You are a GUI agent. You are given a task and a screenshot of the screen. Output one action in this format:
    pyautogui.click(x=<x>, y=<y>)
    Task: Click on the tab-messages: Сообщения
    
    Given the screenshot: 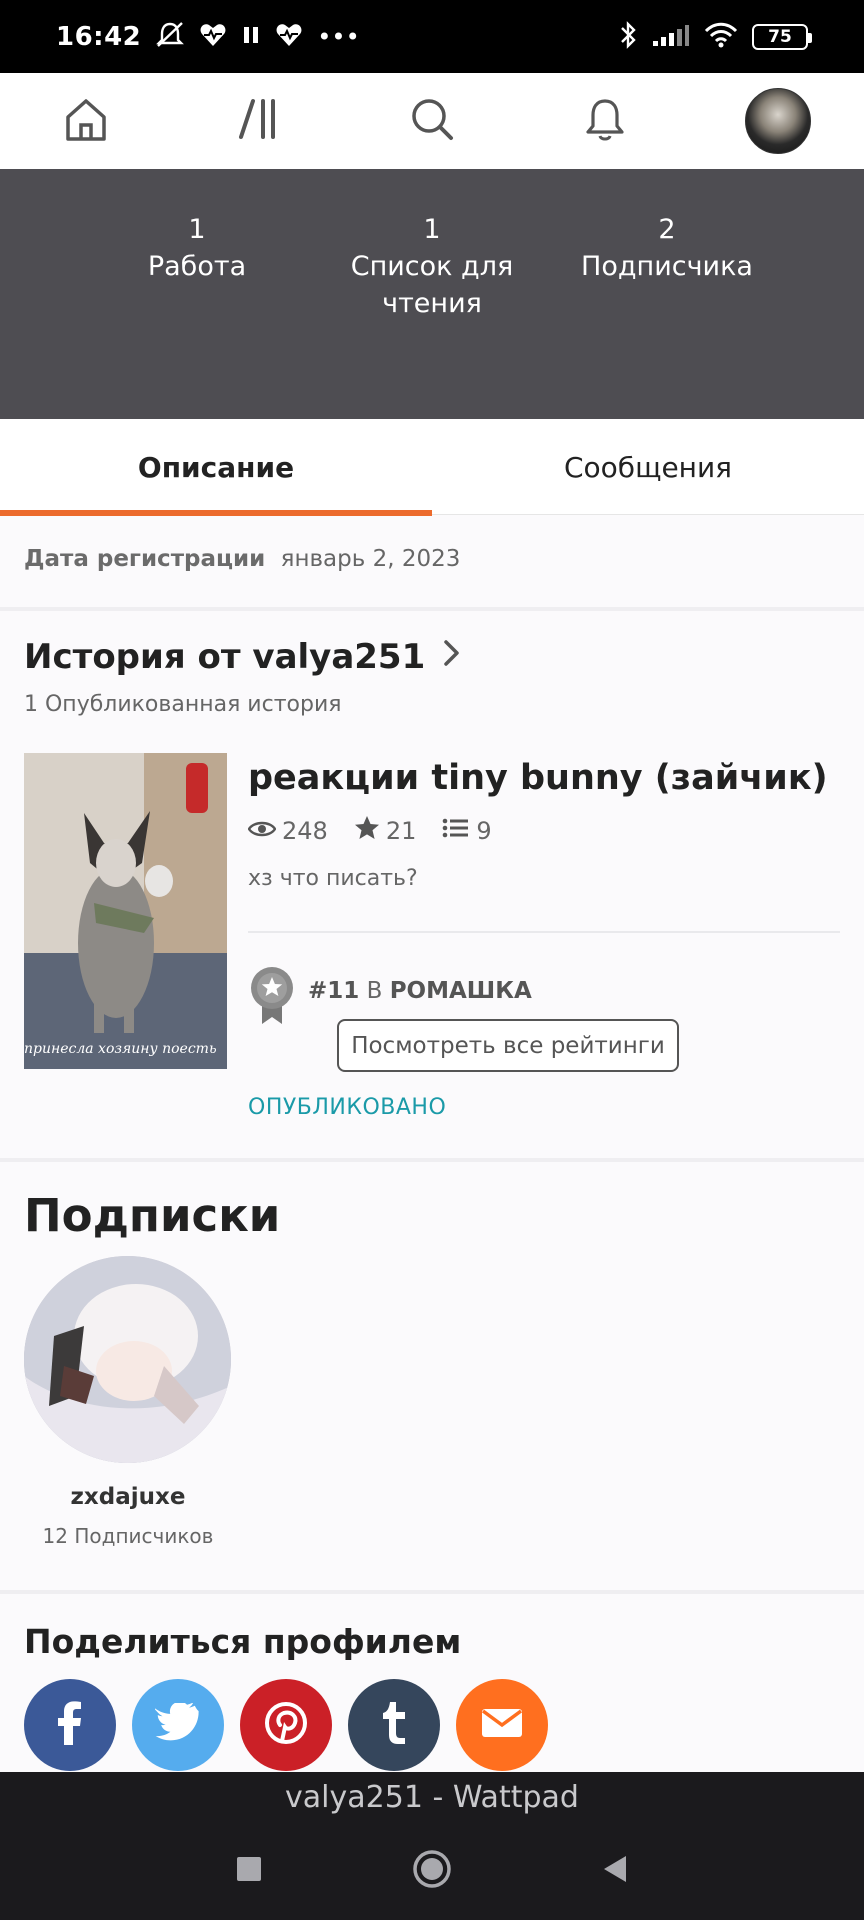 What is the action you would take?
    pyautogui.click(x=648, y=467)
    